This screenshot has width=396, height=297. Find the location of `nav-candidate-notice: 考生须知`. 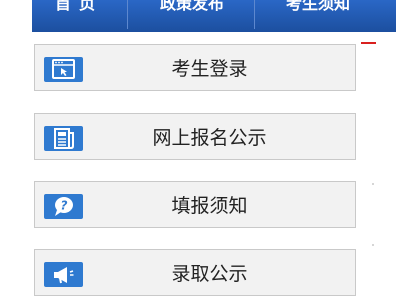

nav-candidate-notice: 考生须知 is located at coordinates (302, 14).